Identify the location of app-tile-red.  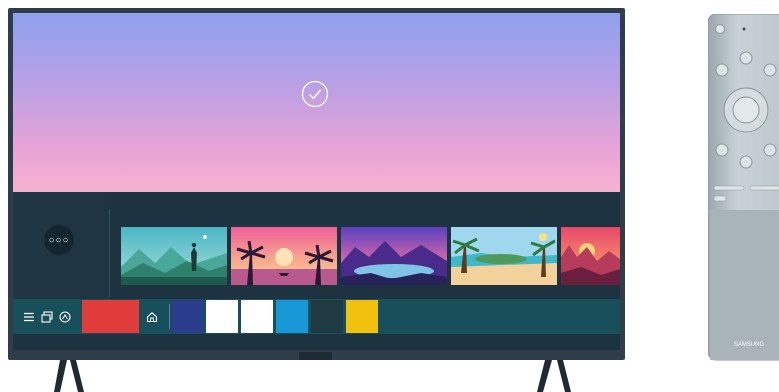
(110, 316).